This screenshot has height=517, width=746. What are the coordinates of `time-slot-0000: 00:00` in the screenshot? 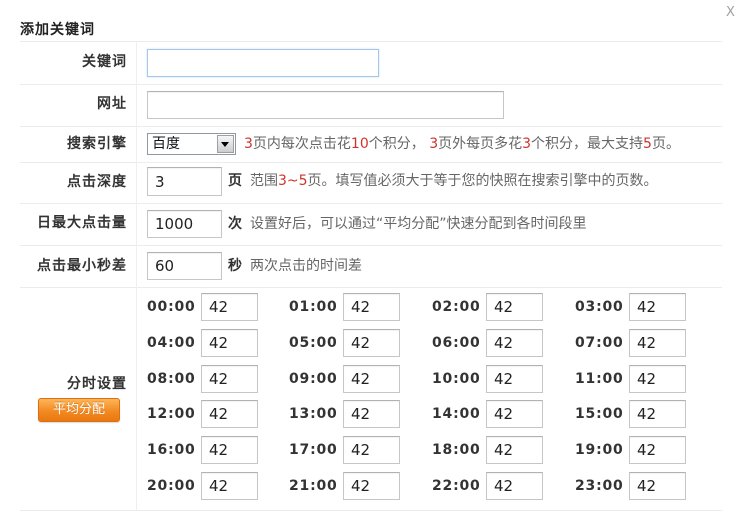 It's located at (202, 307).